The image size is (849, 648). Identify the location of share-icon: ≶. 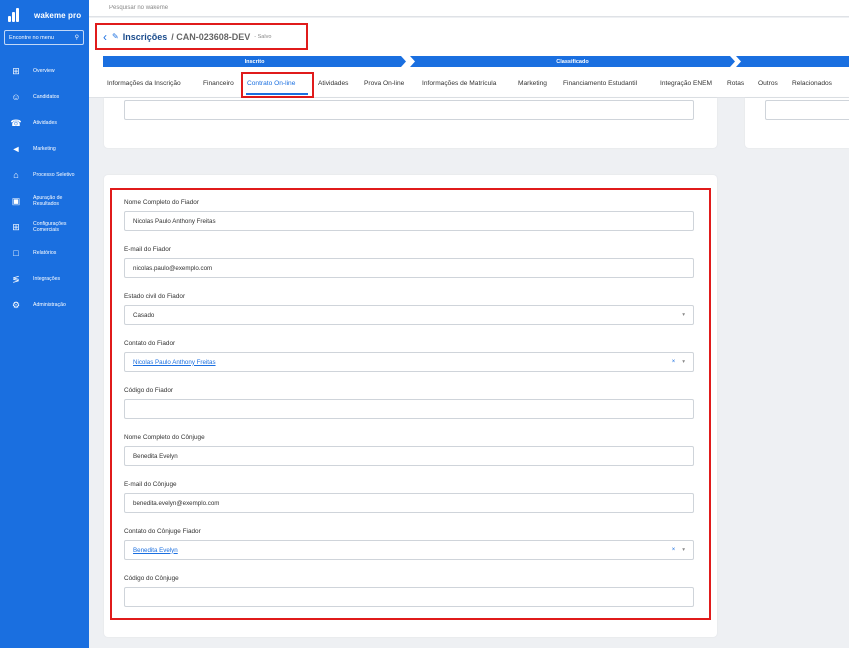
(16, 278).